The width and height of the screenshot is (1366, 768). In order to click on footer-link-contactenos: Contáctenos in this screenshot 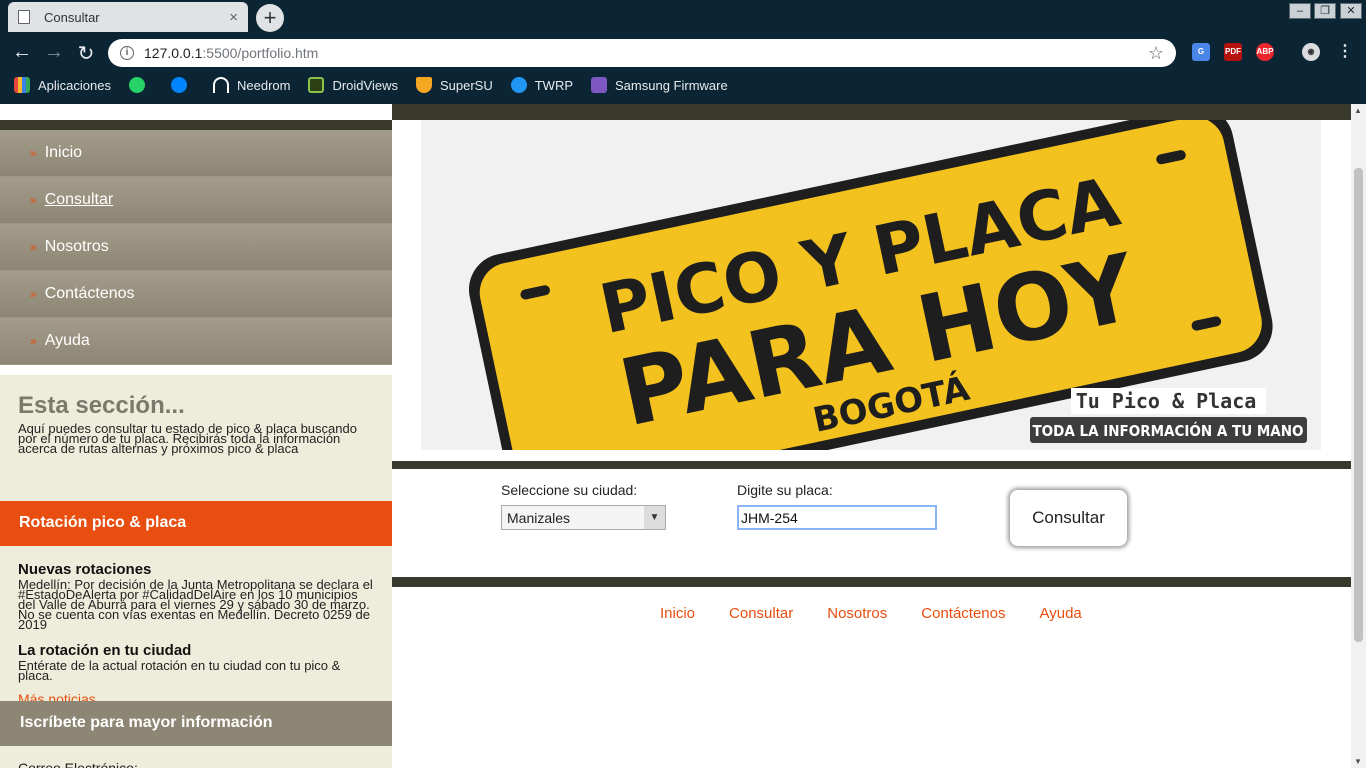, I will do `click(963, 613)`.